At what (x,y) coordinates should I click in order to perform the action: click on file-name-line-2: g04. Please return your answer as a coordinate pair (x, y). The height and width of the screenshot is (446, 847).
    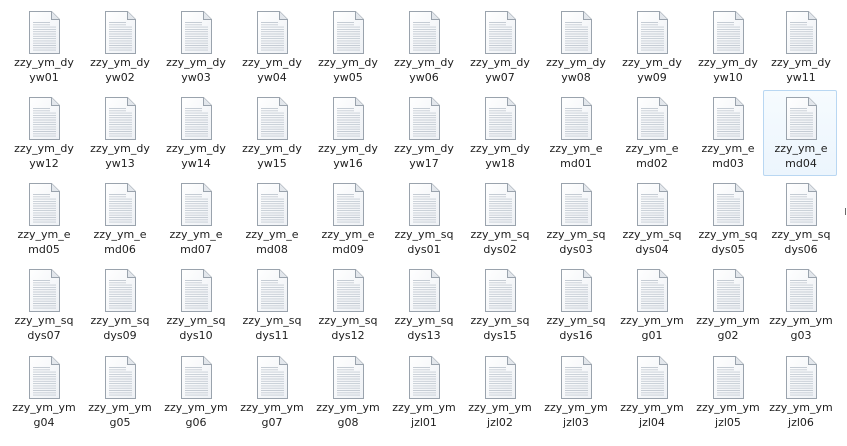
    Looking at the image, I should click on (44, 422).